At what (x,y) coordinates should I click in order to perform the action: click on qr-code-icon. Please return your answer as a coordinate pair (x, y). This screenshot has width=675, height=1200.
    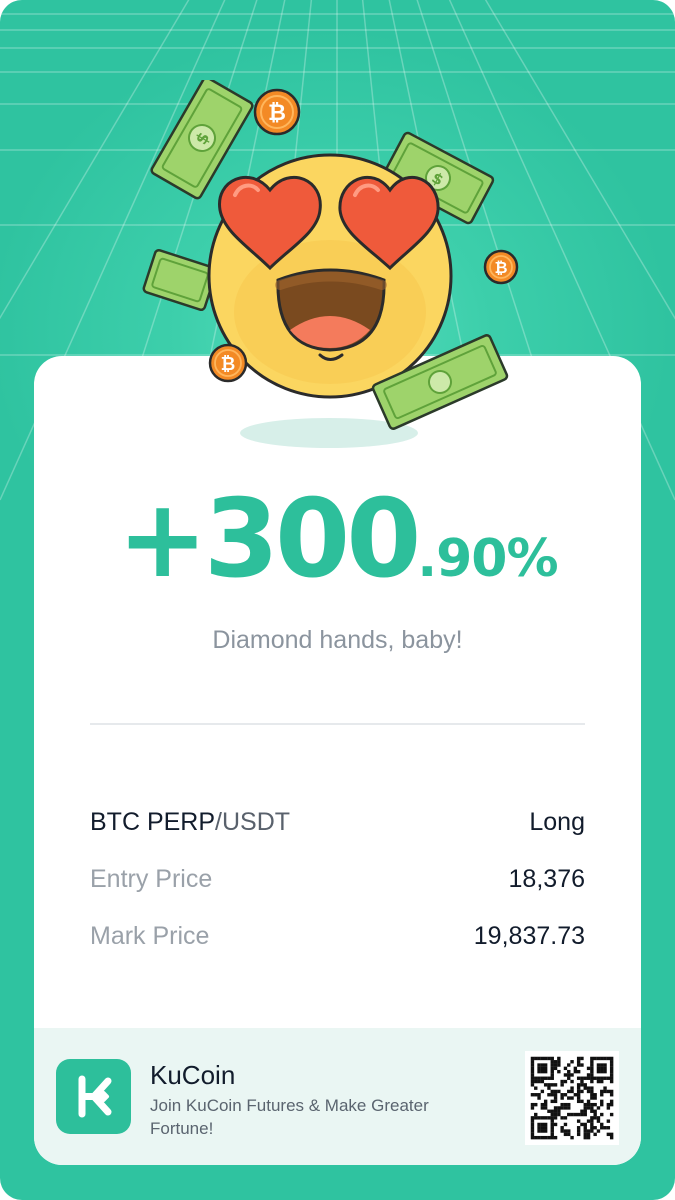
    Looking at the image, I should click on (572, 1098).